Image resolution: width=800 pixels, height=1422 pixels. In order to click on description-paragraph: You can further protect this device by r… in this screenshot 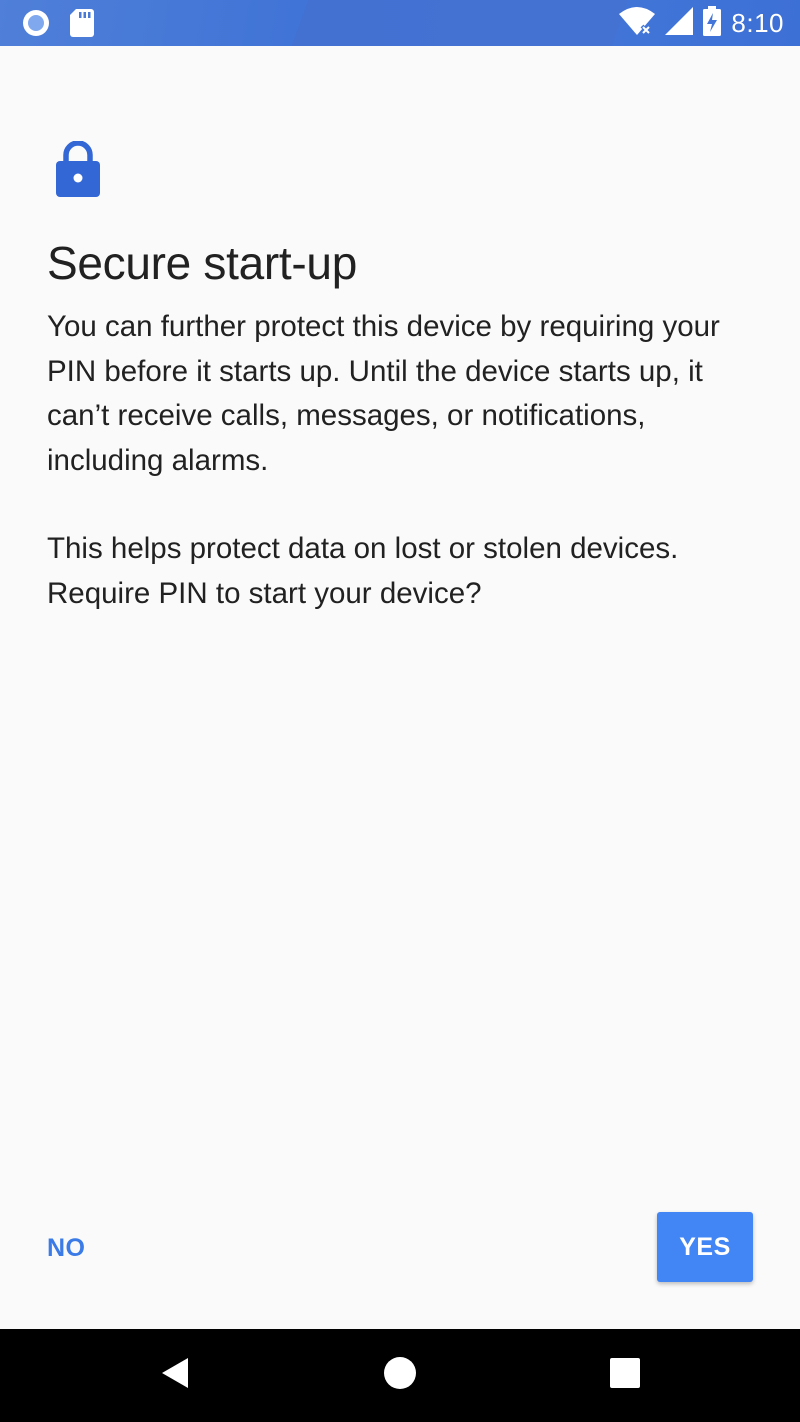, I will do `click(383, 393)`.